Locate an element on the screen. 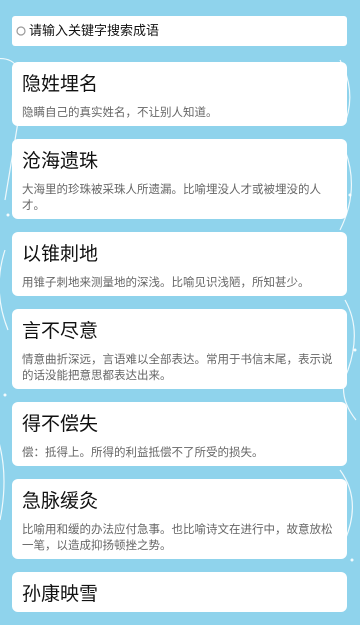  search-input is located at coordinates (179, 31).